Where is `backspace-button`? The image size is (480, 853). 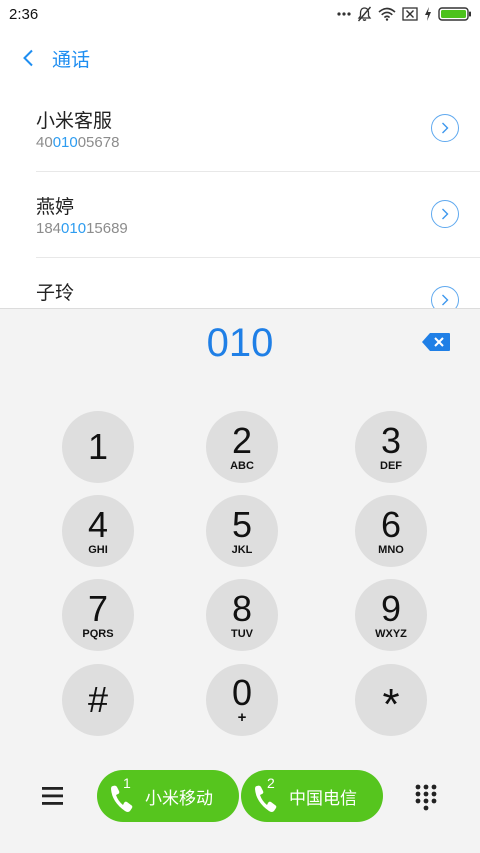 backspace-button is located at coordinates (436, 342).